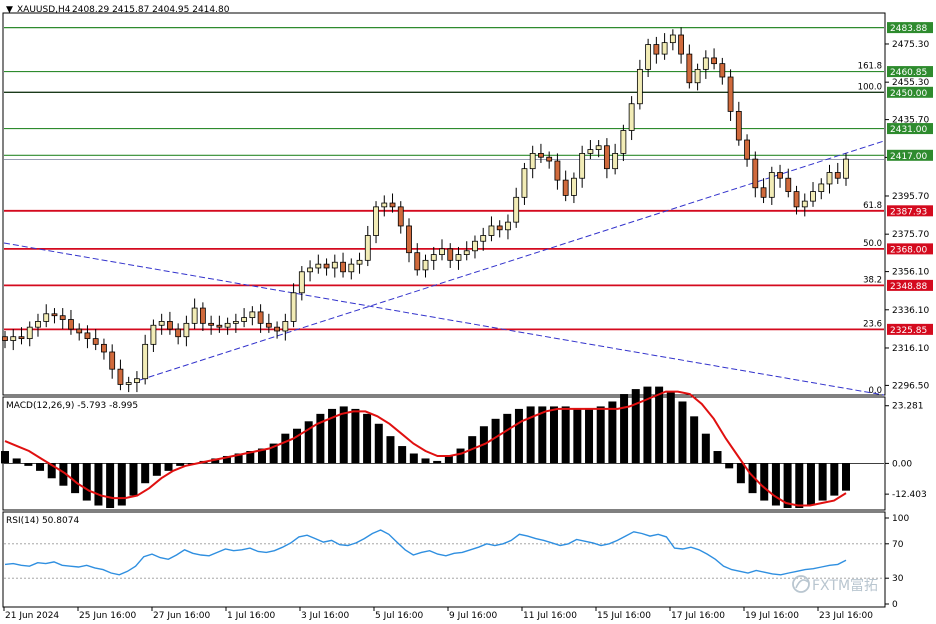  Describe the element at coordinates (908, 407) in the screenshot. I see `macd-tick-label: 23.281` at that location.